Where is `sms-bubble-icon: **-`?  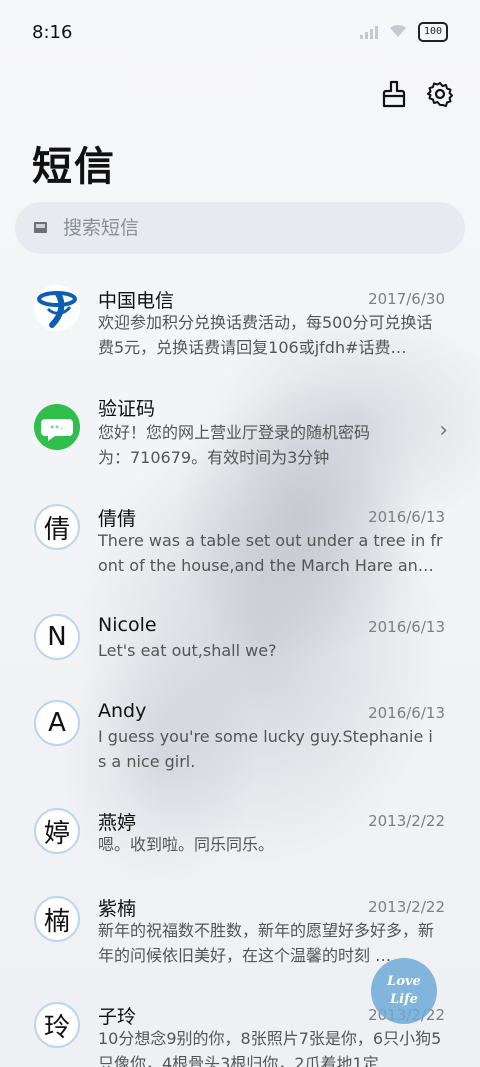 sms-bubble-icon: **- is located at coordinates (57, 427).